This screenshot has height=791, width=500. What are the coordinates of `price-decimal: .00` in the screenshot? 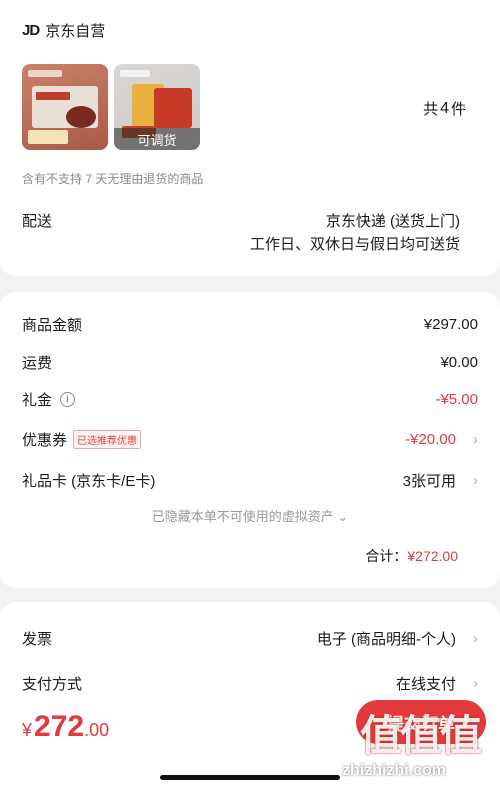 It's located at (97, 730).